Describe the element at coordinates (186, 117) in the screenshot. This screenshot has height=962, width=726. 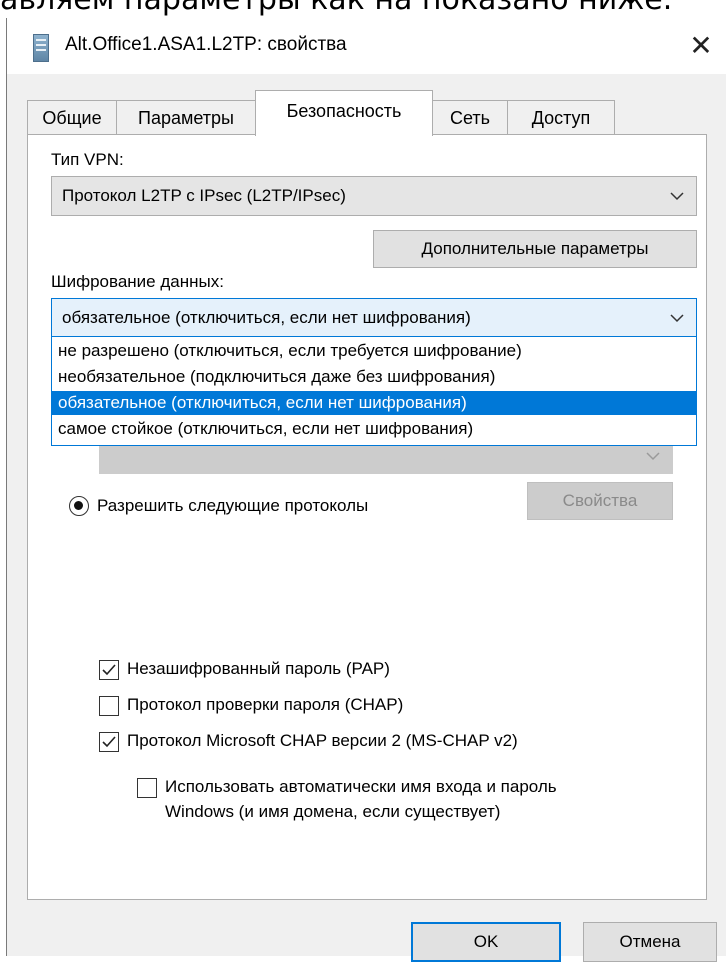
I see `tab-options: Параметры` at that location.